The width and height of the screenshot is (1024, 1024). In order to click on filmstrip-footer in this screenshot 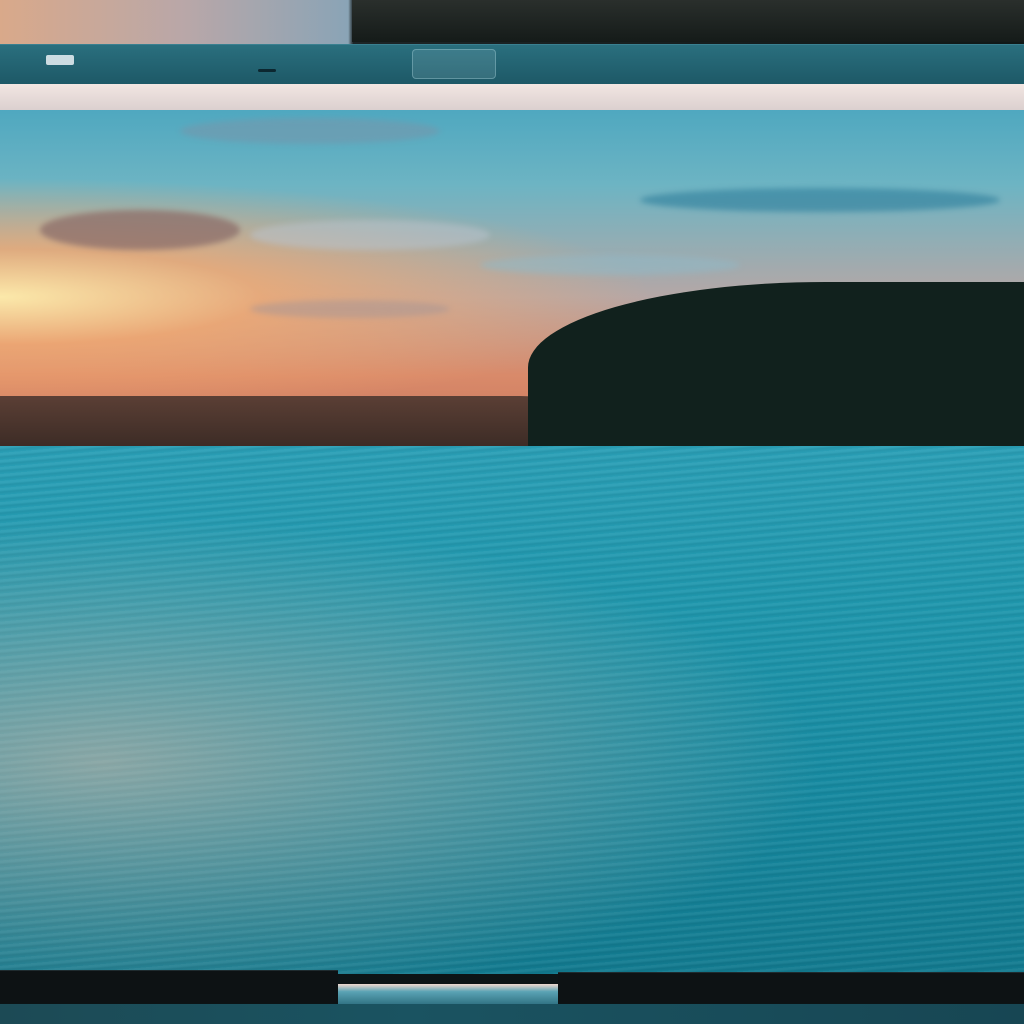, I will do `click(512, 1014)`.